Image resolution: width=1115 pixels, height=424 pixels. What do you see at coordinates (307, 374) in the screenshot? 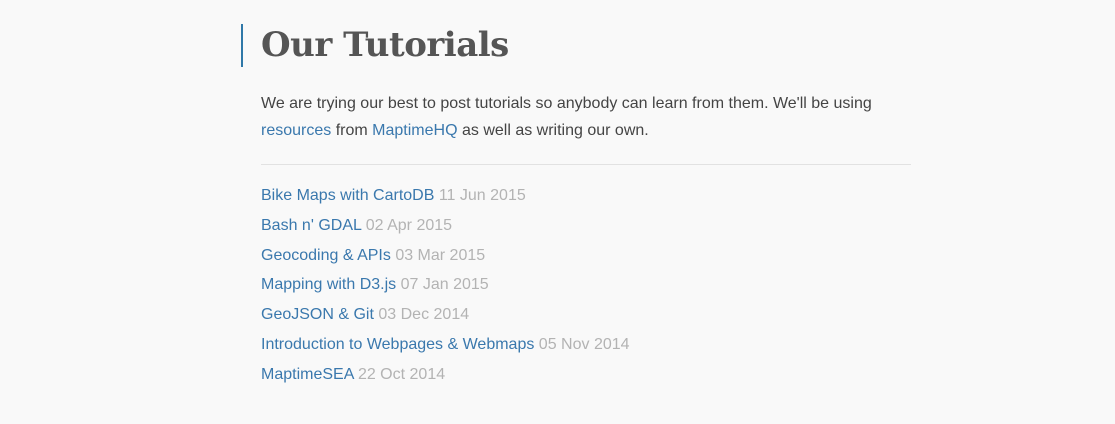
I see `post-link: MaptimeSEA` at bounding box center [307, 374].